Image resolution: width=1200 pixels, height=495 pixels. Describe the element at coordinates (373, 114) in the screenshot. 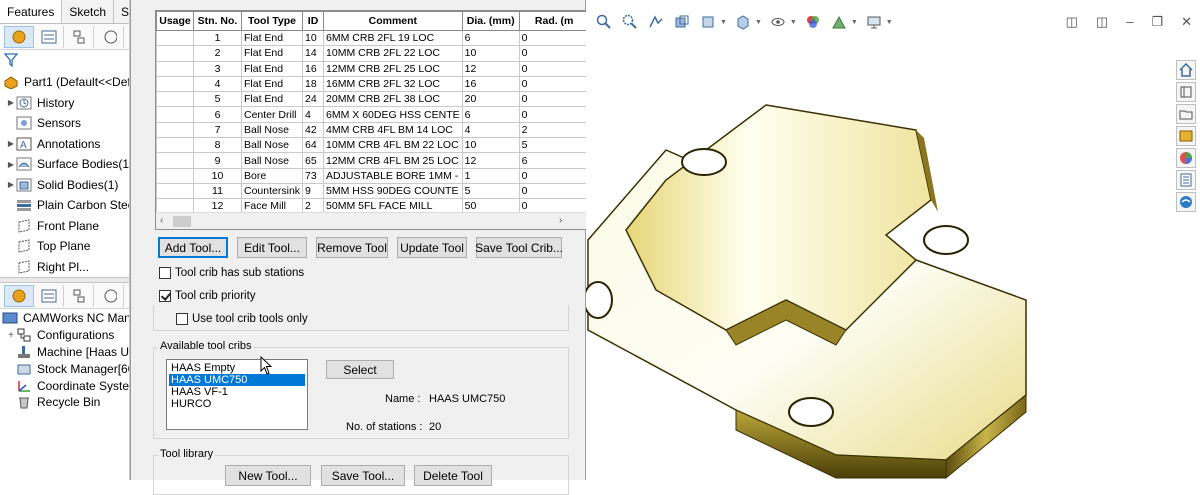

I see `table-row: 6 Center Drill 4 6MM X 60DEG HSS CENTE 6 0` at that location.